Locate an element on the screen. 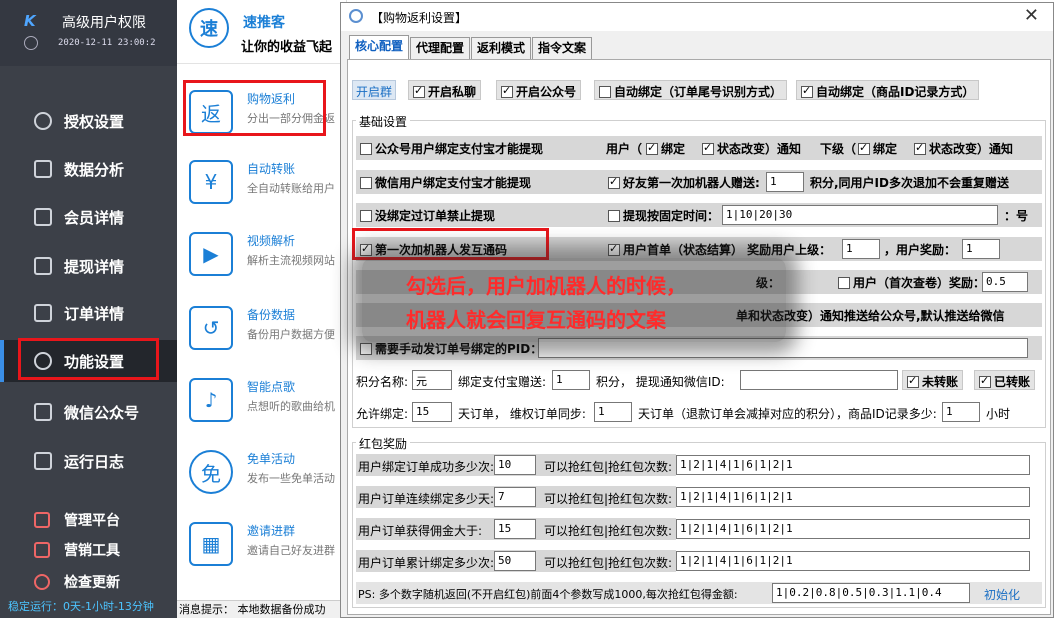 This screenshot has width=1054, height=618. redpack-count-input: 15 is located at coordinates (515, 529).